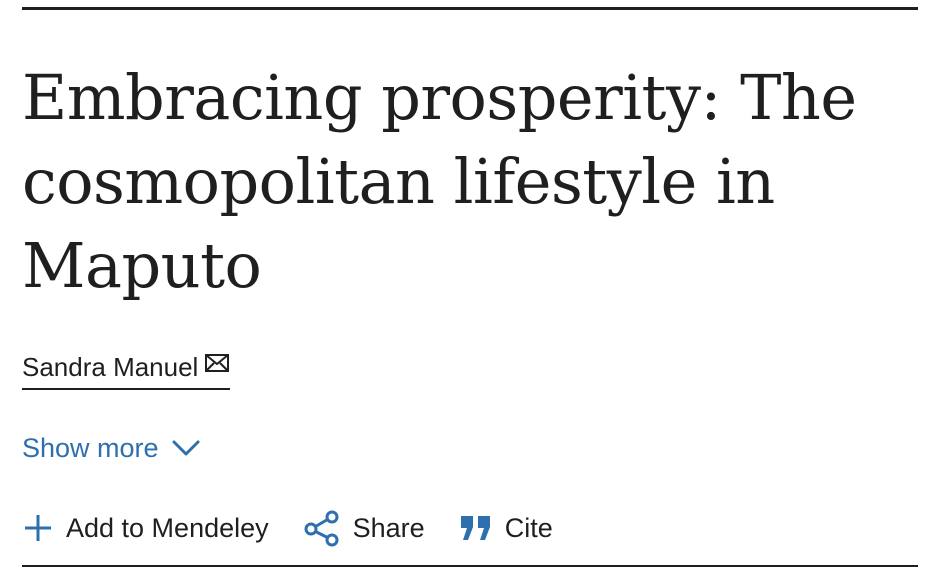  Describe the element at coordinates (322, 528) in the screenshot. I see `share-icon` at that location.